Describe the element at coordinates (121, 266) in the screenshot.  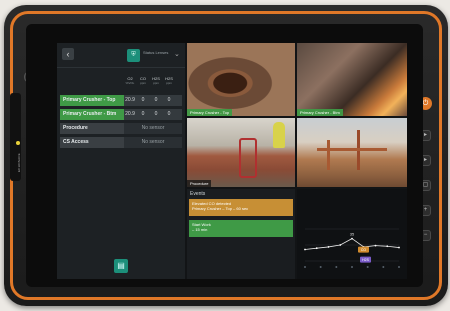
I see `report-button: ▤` at that location.